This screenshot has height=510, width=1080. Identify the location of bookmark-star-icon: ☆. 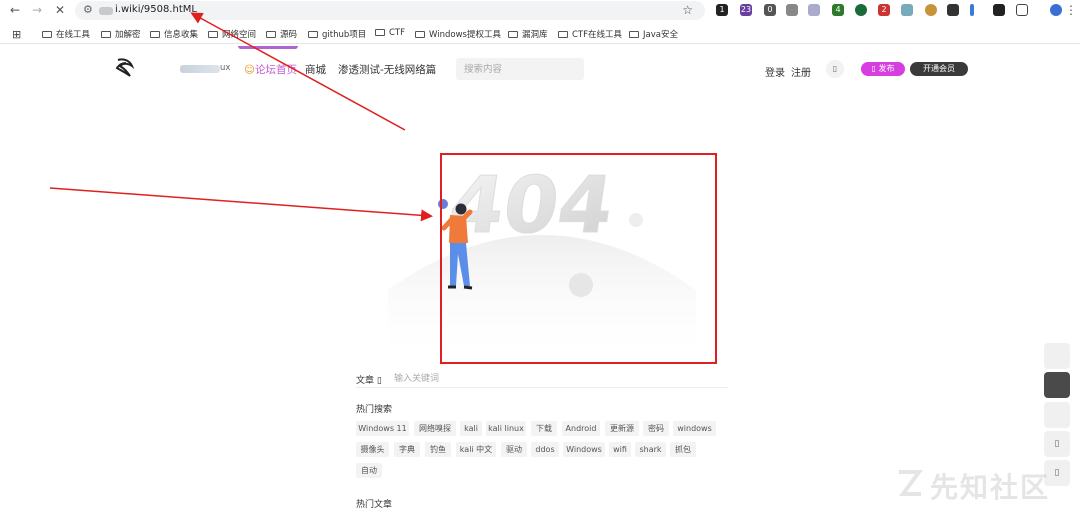
(687, 10).